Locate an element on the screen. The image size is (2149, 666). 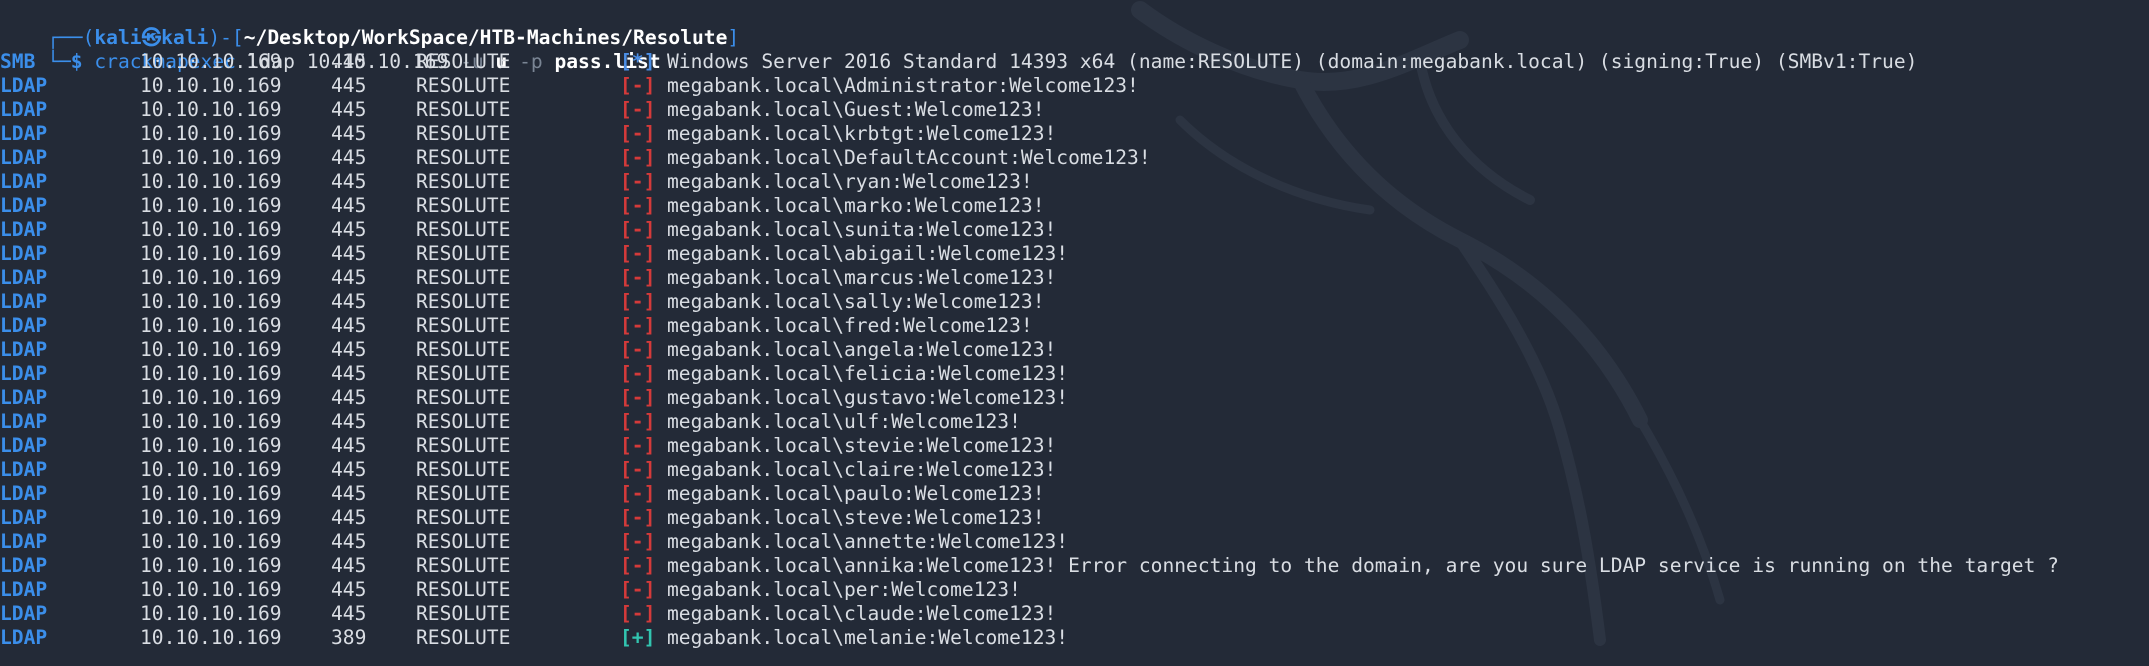
row-message: megabank.local\per:Welcome123! is located at coordinates (844, 589).